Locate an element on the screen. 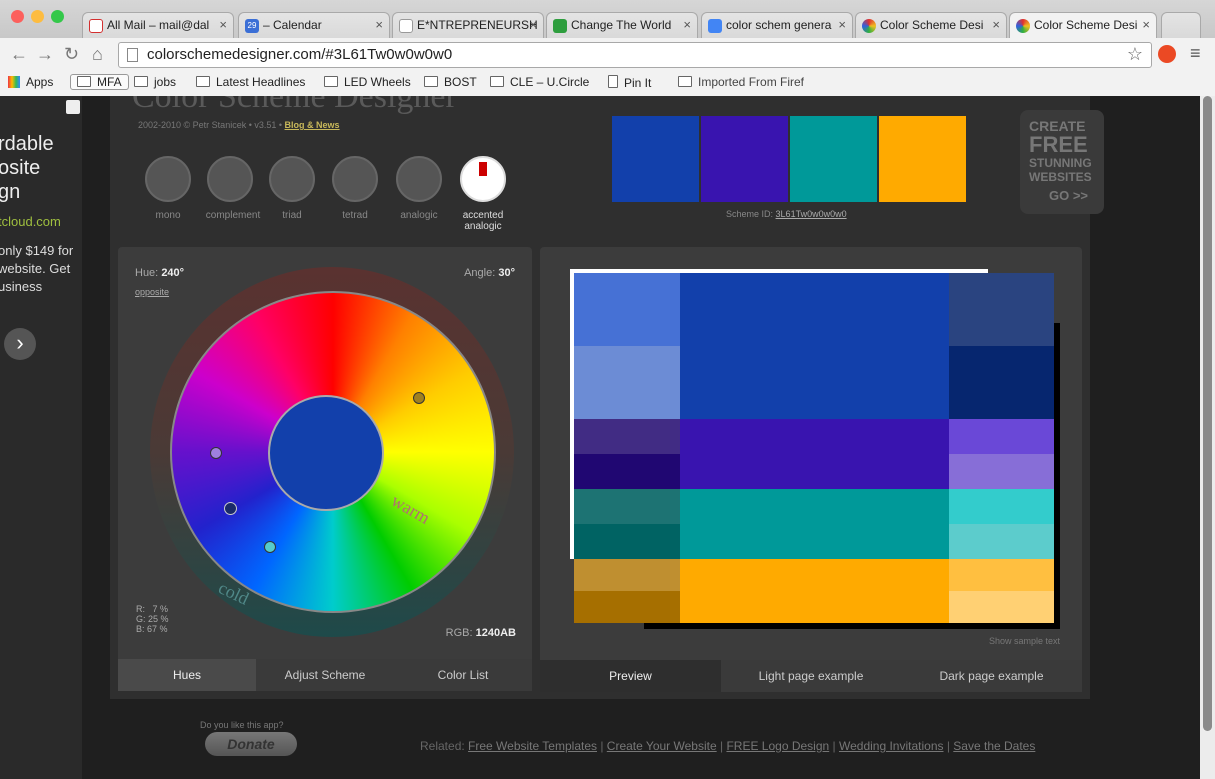 The height and width of the screenshot is (779, 1215). promo-create-websites: CREATE FREE STUNNING WEBSITES GO >> is located at coordinates (1062, 162).